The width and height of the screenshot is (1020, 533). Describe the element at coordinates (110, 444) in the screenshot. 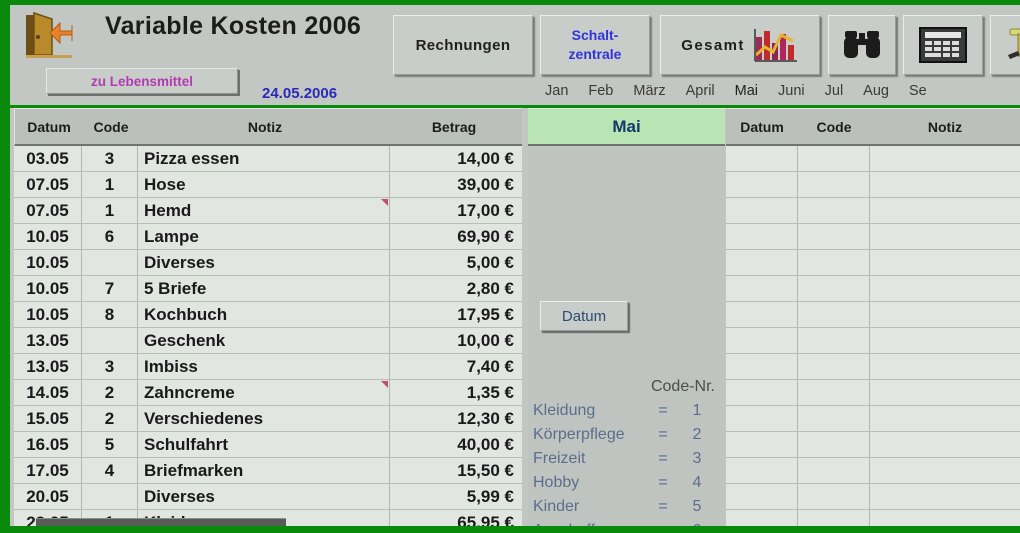

I see `cell-code: 5` at that location.